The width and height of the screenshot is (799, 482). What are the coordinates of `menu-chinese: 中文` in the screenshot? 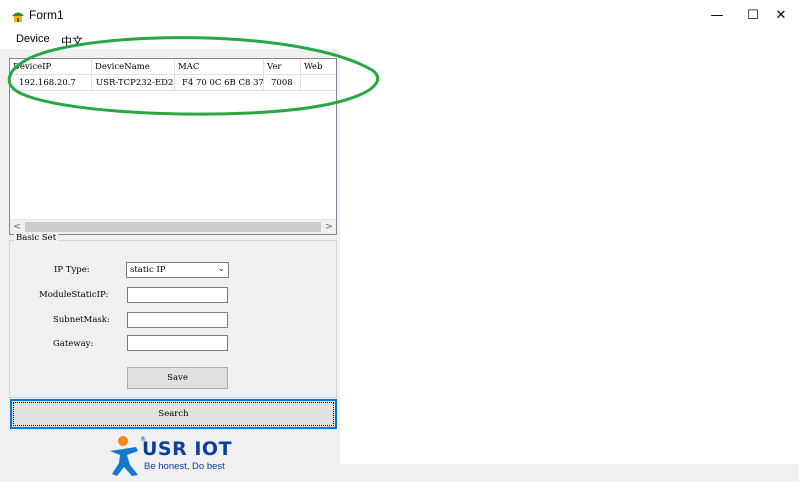 It's located at (72, 41).